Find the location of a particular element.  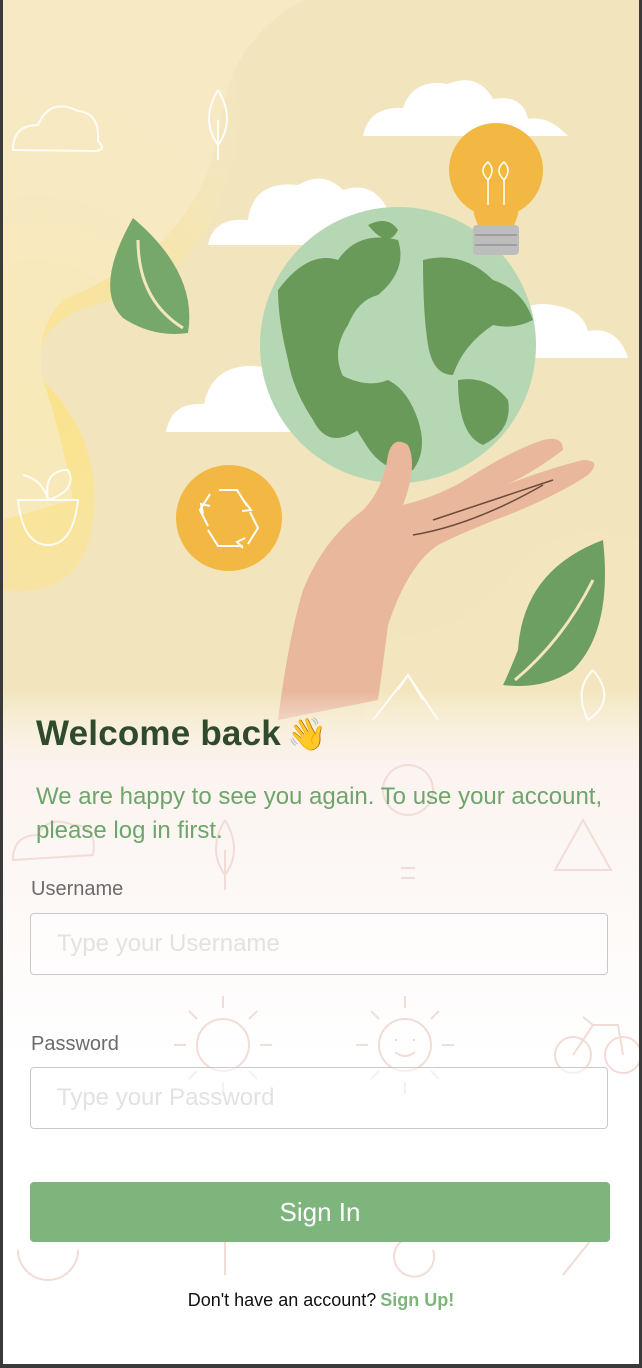

username-label: Username is located at coordinates (77, 889).